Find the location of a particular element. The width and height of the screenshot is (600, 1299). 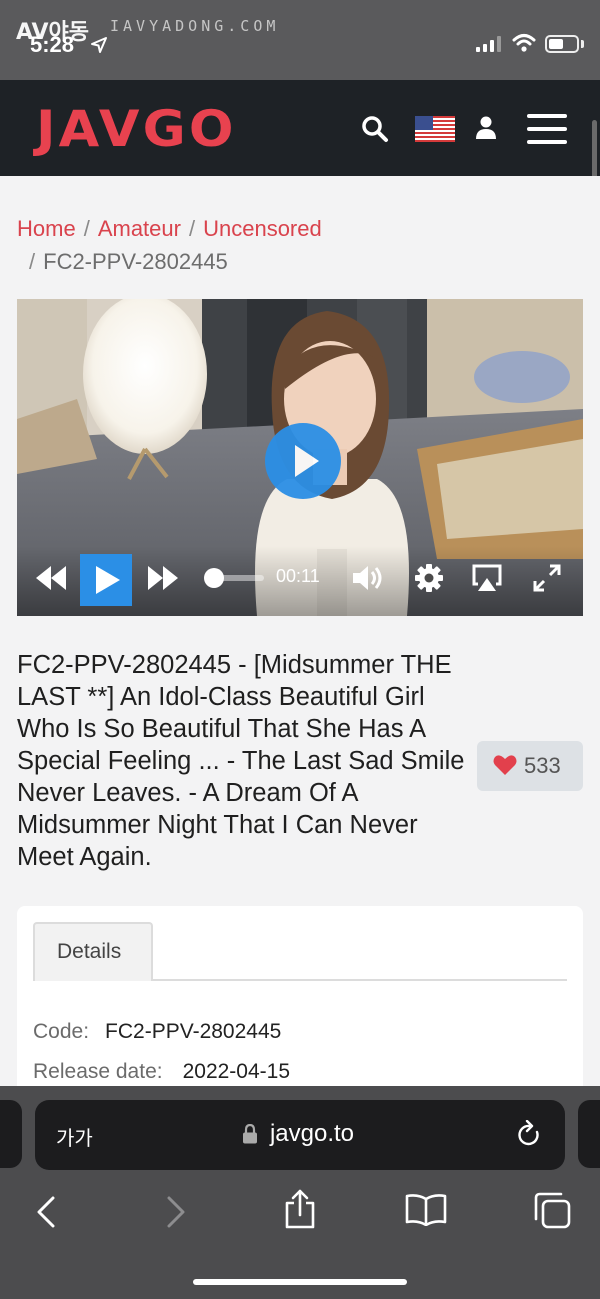

address-bar: 가가 javgo.to is located at coordinates (300, 1135).